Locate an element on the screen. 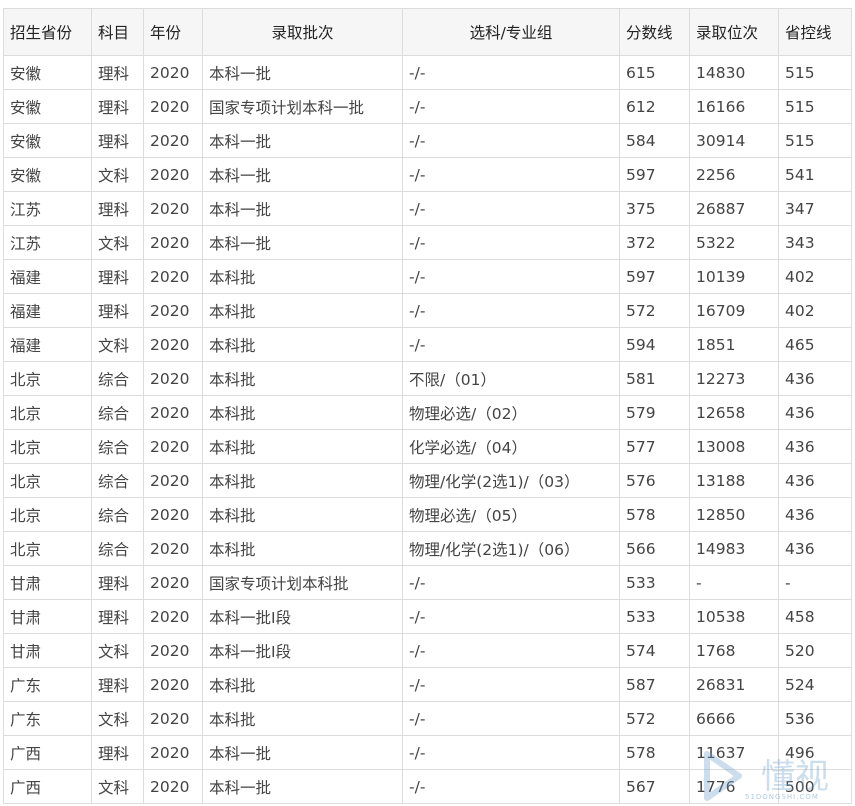  cell-rank: 26887 is located at coordinates (734, 208).